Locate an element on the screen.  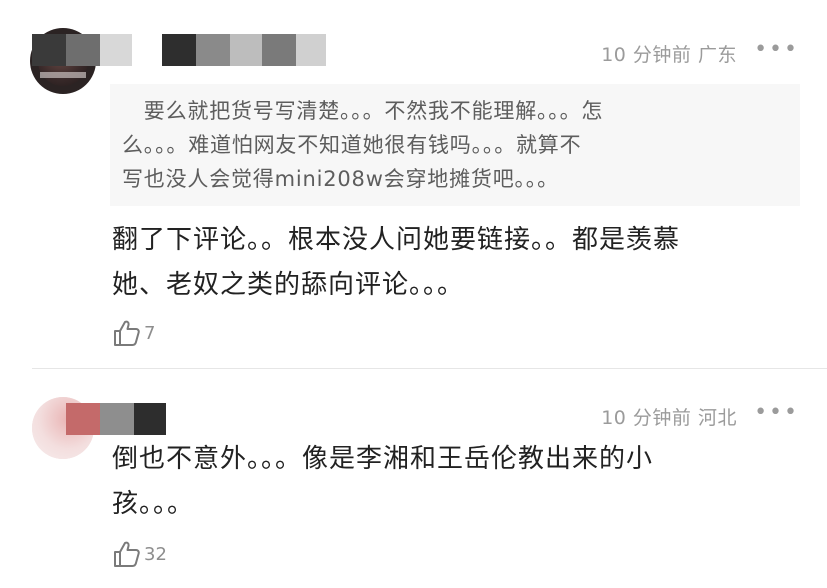
like-button: 7 is located at coordinates (133, 333).